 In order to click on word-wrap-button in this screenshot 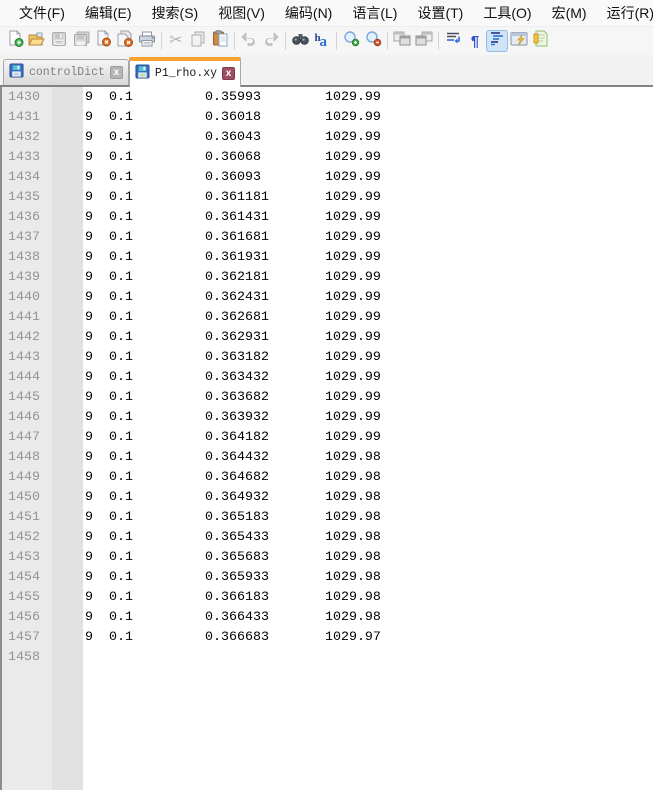, I will do `click(453, 41)`.